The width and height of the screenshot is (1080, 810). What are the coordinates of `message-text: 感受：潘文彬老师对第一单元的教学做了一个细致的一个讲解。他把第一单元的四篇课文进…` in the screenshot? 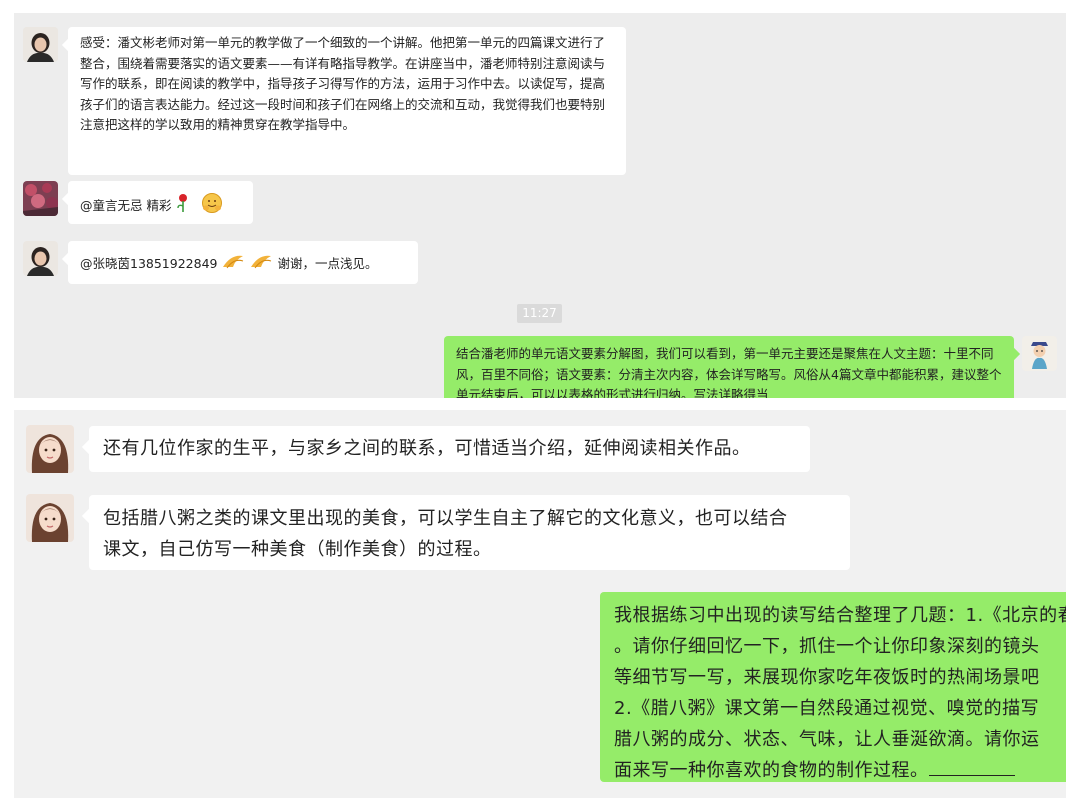 It's located at (343, 83).